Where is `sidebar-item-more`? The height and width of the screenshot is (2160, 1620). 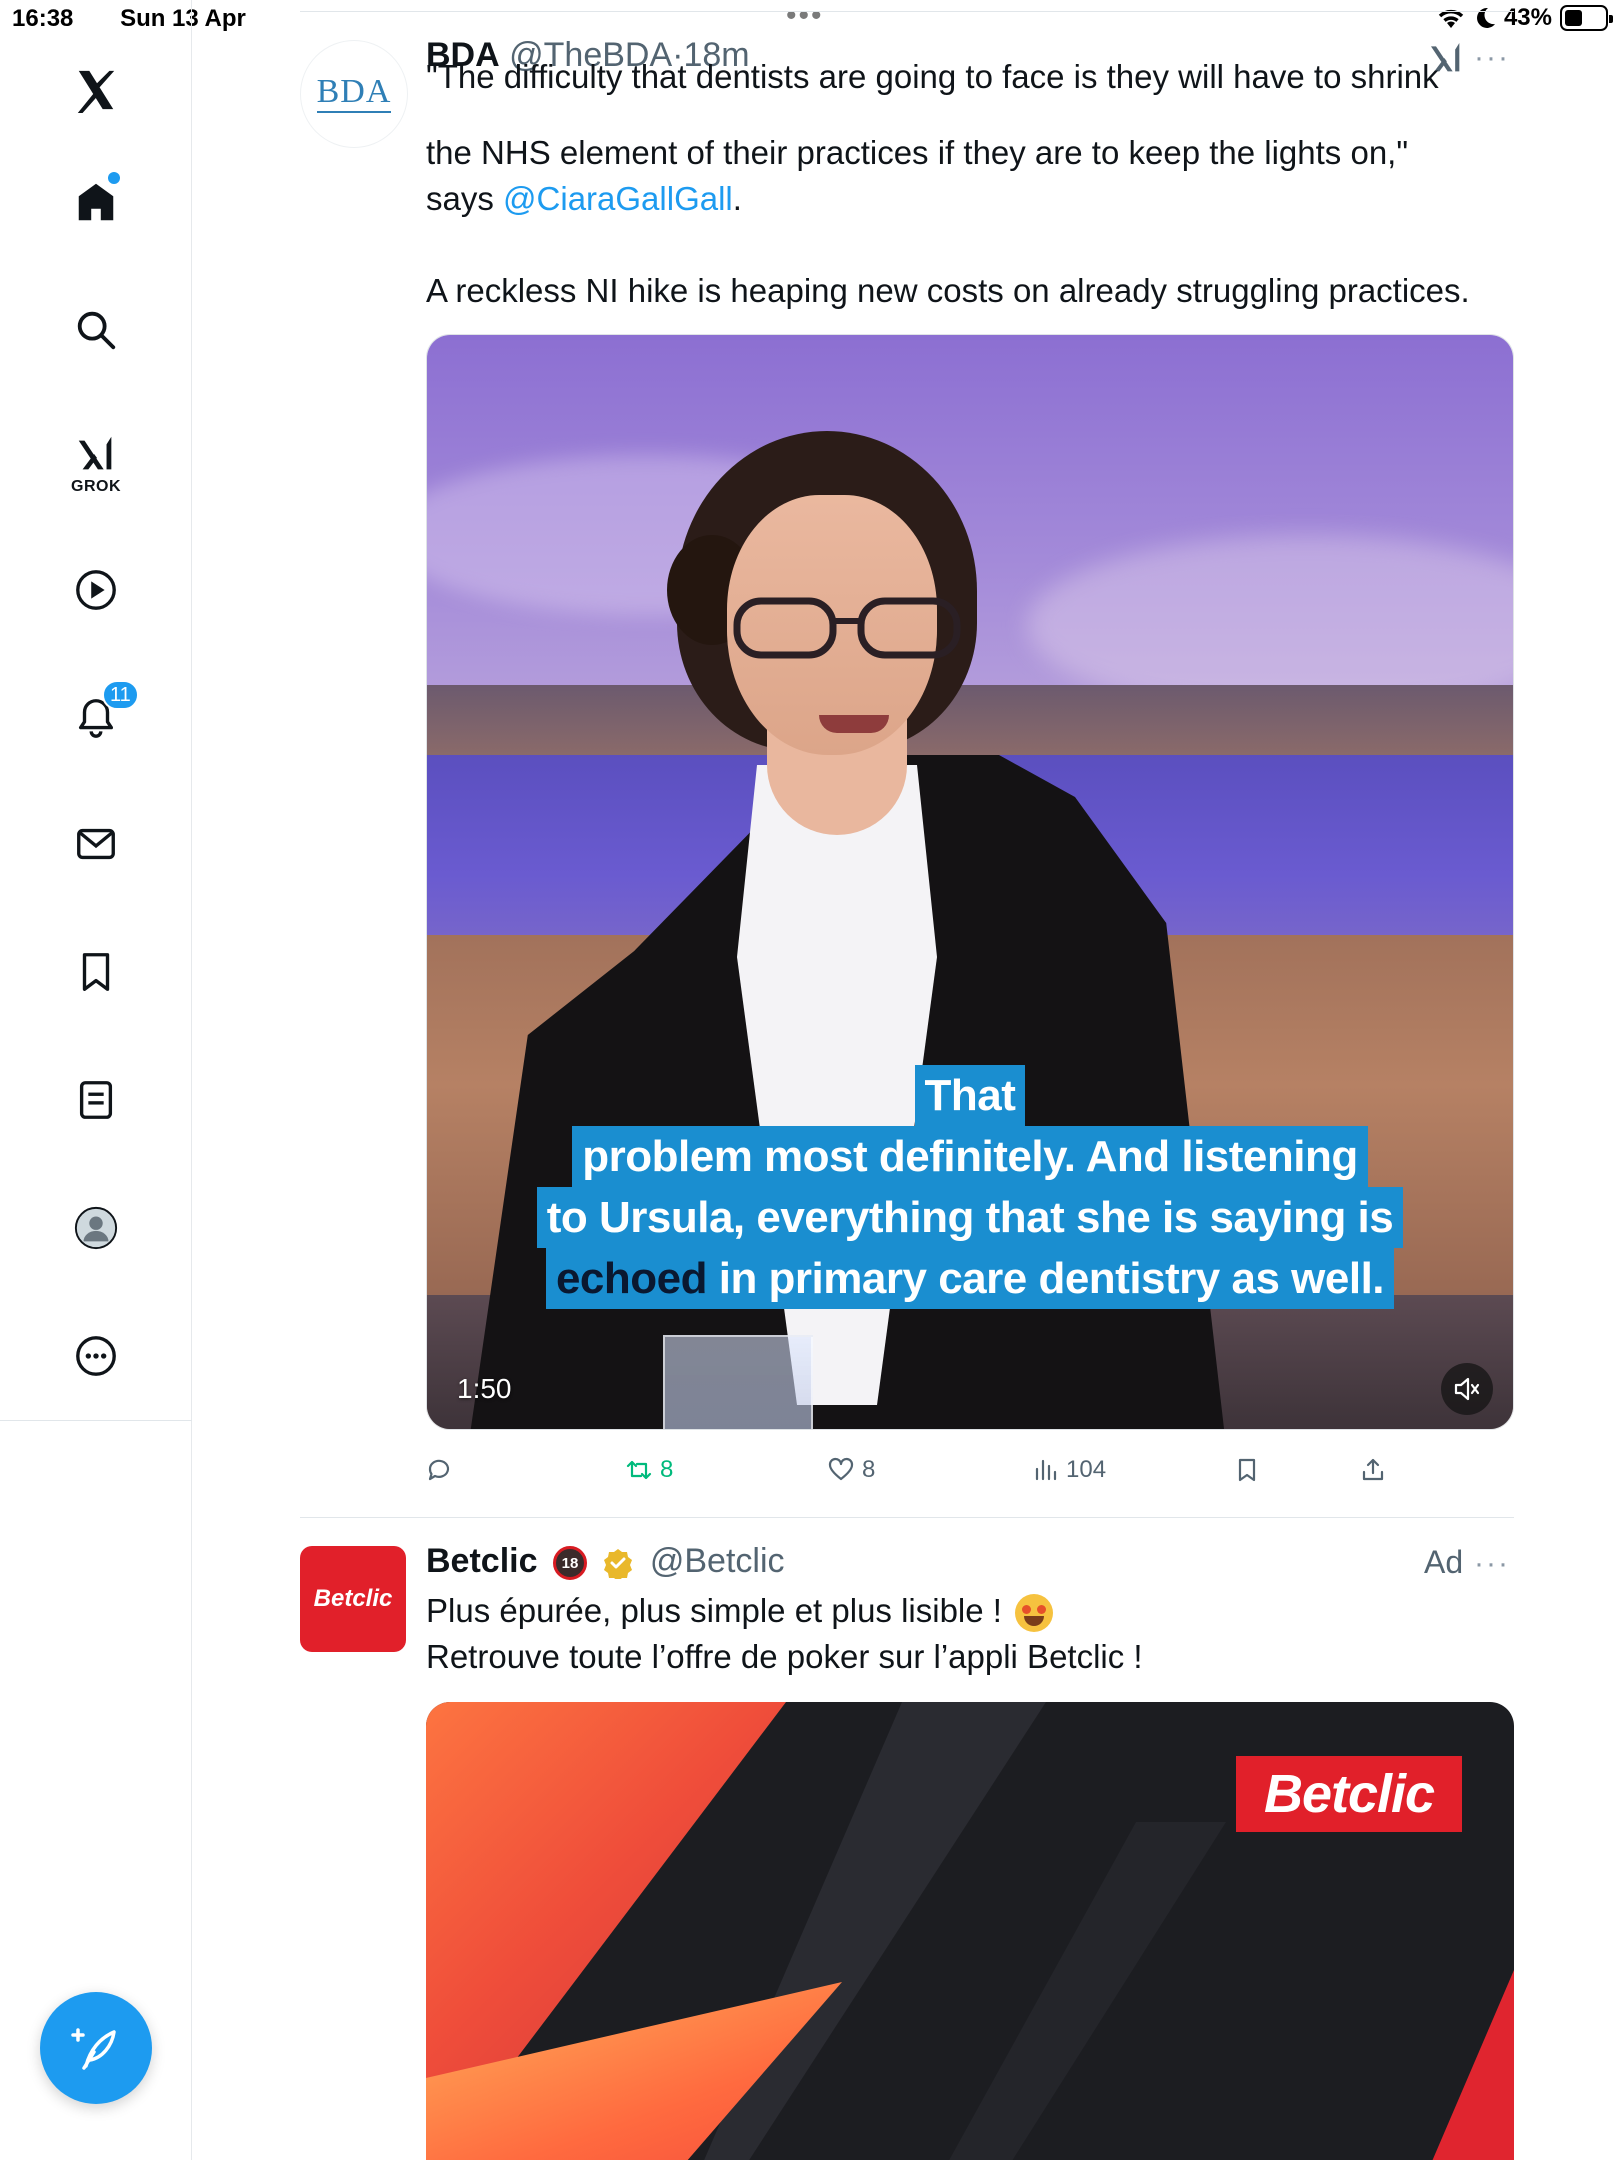
sidebar-item-more is located at coordinates (96, 1356).